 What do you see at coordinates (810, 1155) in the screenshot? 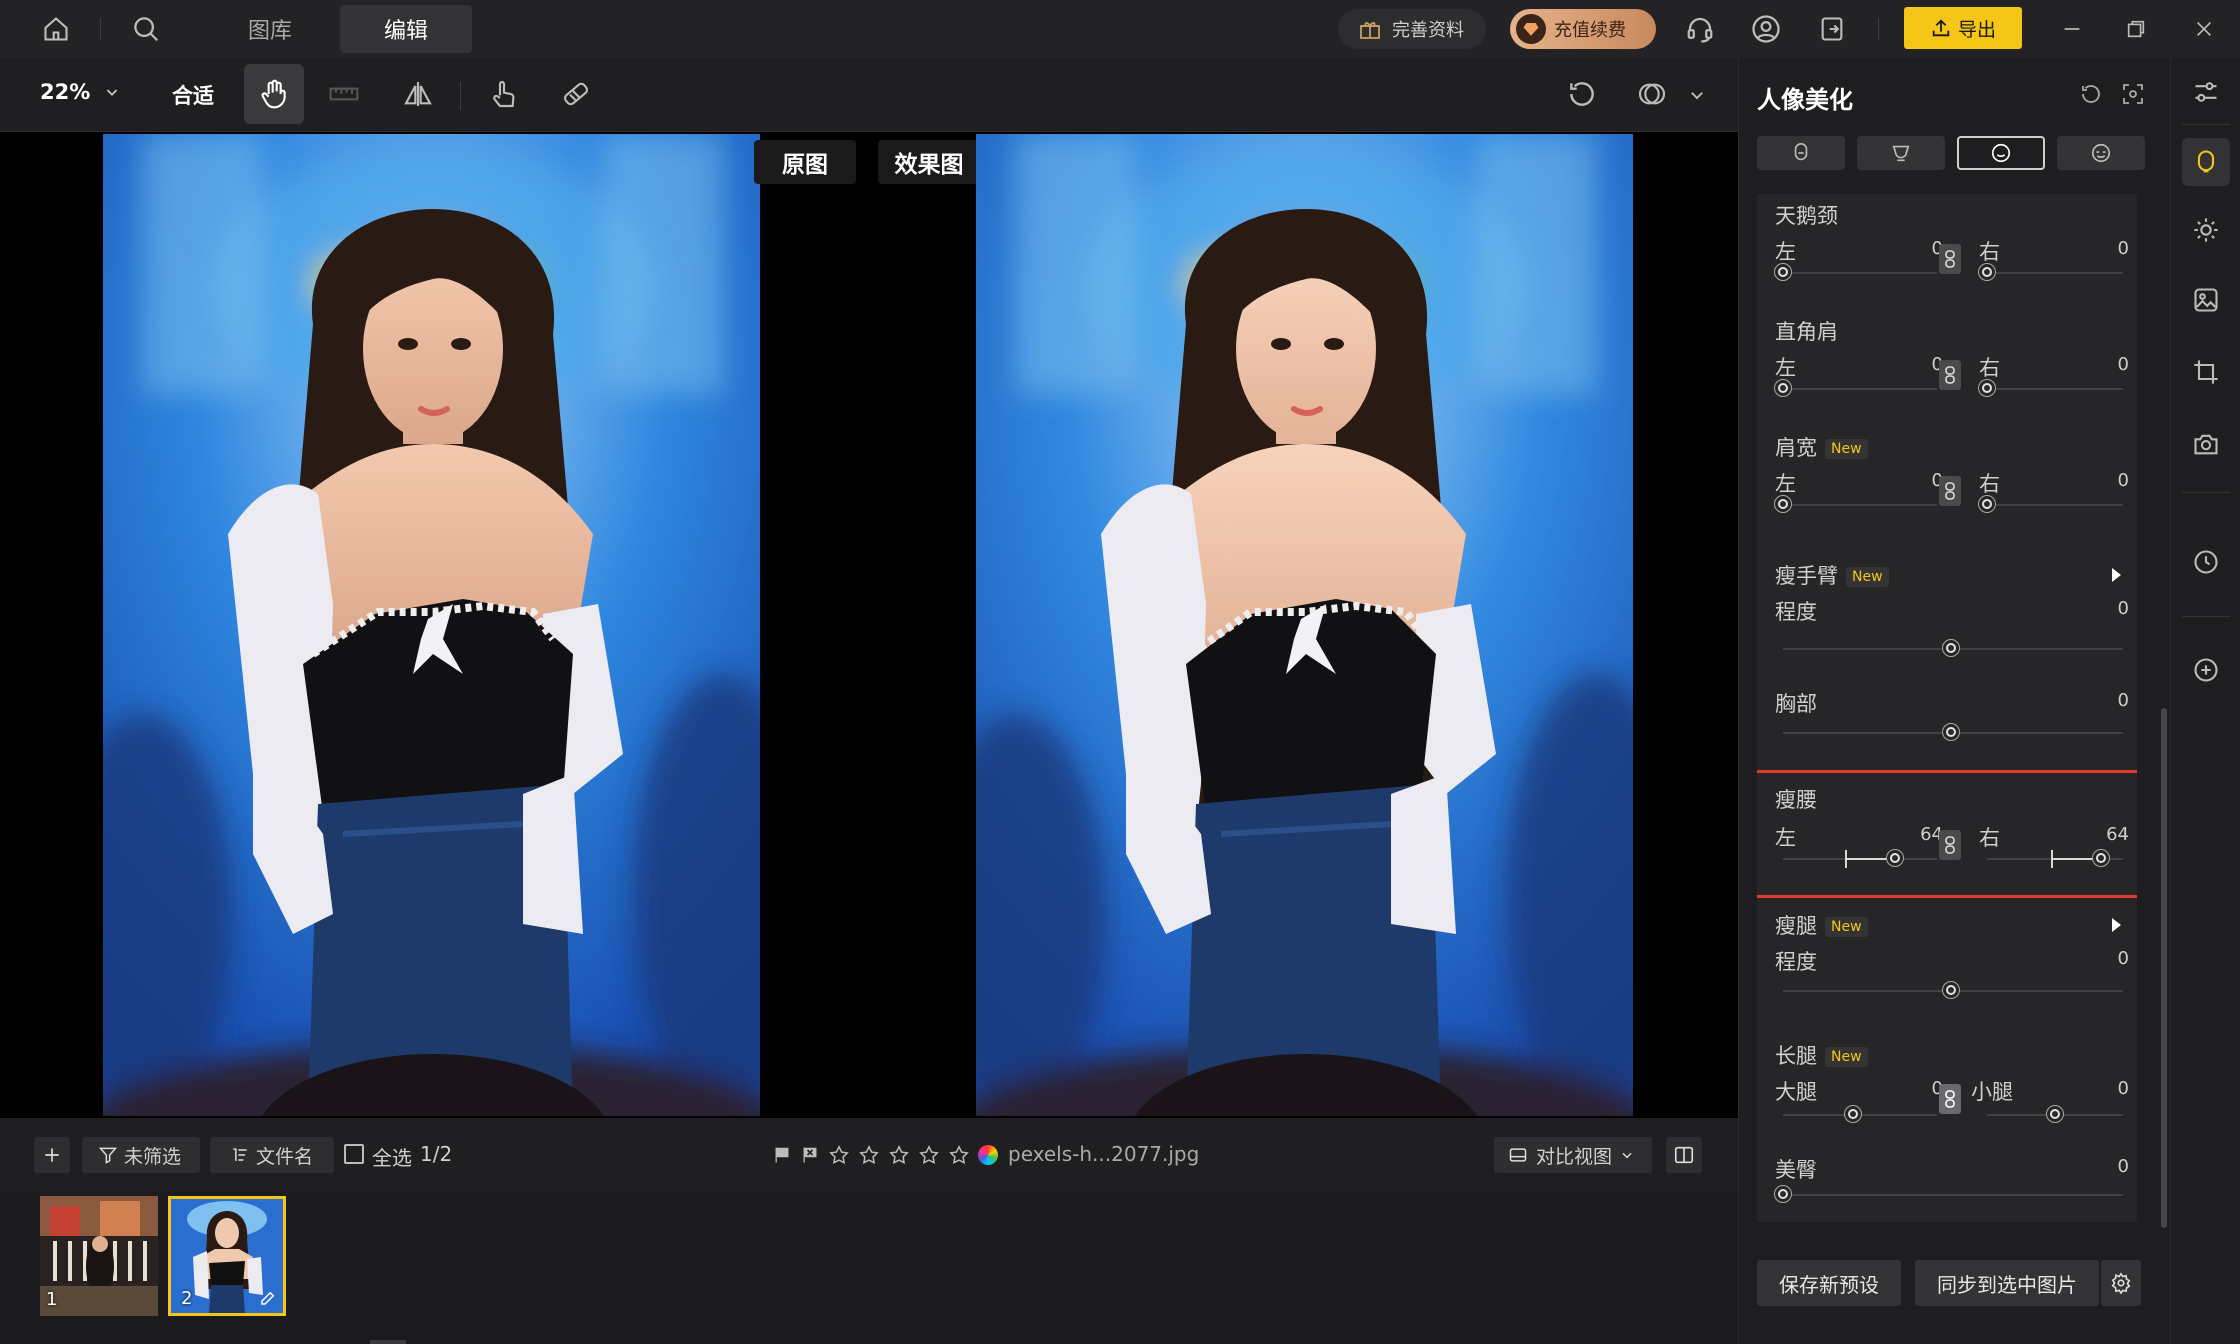
I see `reject-flag-icon` at bounding box center [810, 1155].